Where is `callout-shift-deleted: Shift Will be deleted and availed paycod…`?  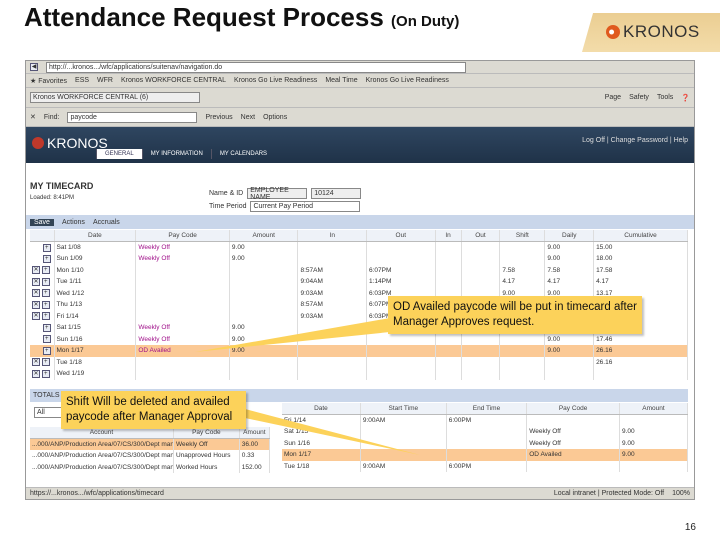 callout-shift-deleted: Shift Will be deleted and availed paycod… is located at coordinates (153, 410).